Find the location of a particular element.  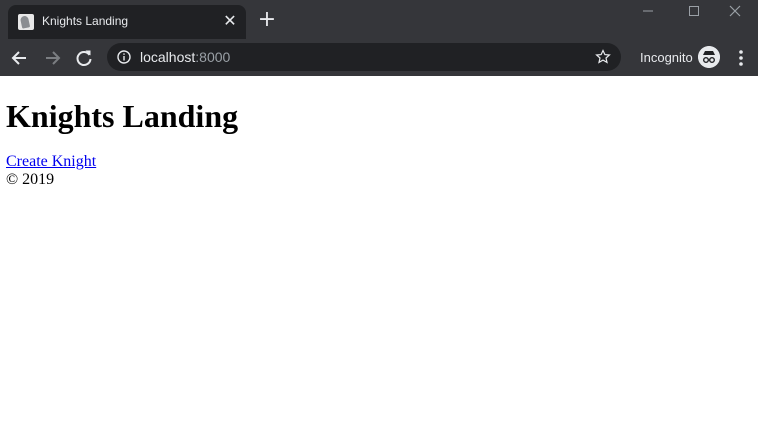

forward-arrow-icon is located at coordinates (53, 58).